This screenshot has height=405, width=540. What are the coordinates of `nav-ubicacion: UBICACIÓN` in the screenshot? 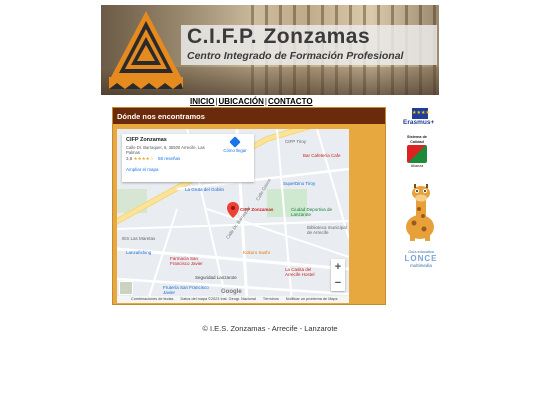 It's located at (241, 101).